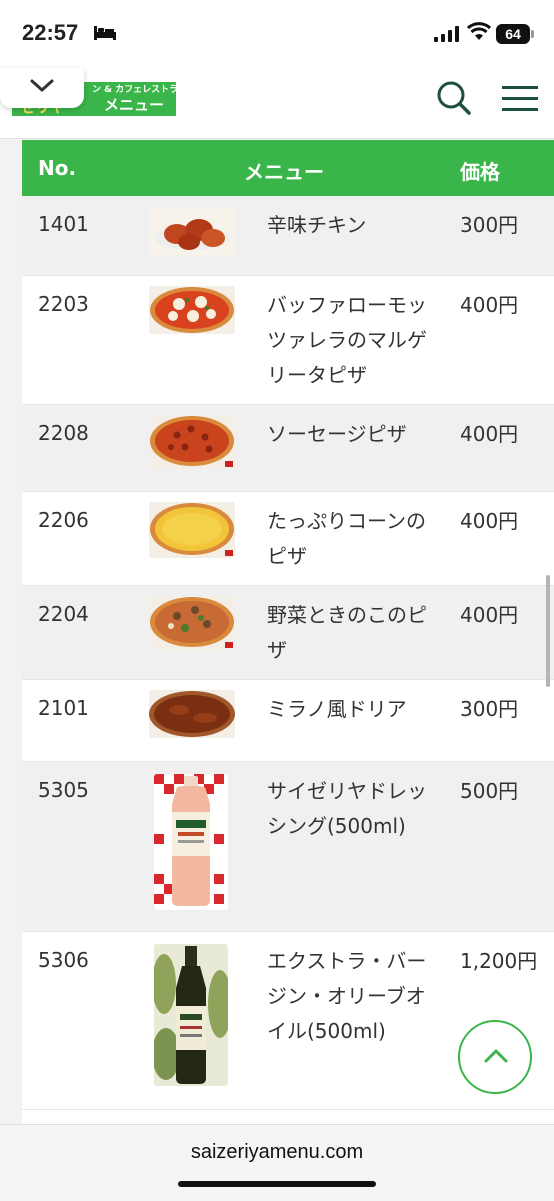 This screenshot has height=1201, width=554. Describe the element at coordinates (513, 34) in the screenshot. I see `battery-indicator: 64` at that location.